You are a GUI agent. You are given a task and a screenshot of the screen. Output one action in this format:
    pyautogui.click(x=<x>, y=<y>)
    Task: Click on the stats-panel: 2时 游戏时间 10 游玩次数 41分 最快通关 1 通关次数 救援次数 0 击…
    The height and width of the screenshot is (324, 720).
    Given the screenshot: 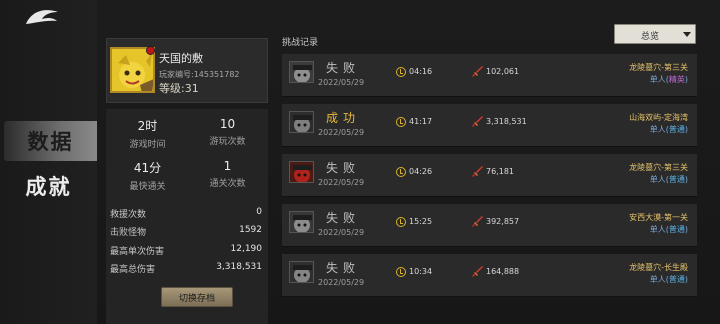 What is the action you would take?
    pyautogui.click(x=187, y=216)
    